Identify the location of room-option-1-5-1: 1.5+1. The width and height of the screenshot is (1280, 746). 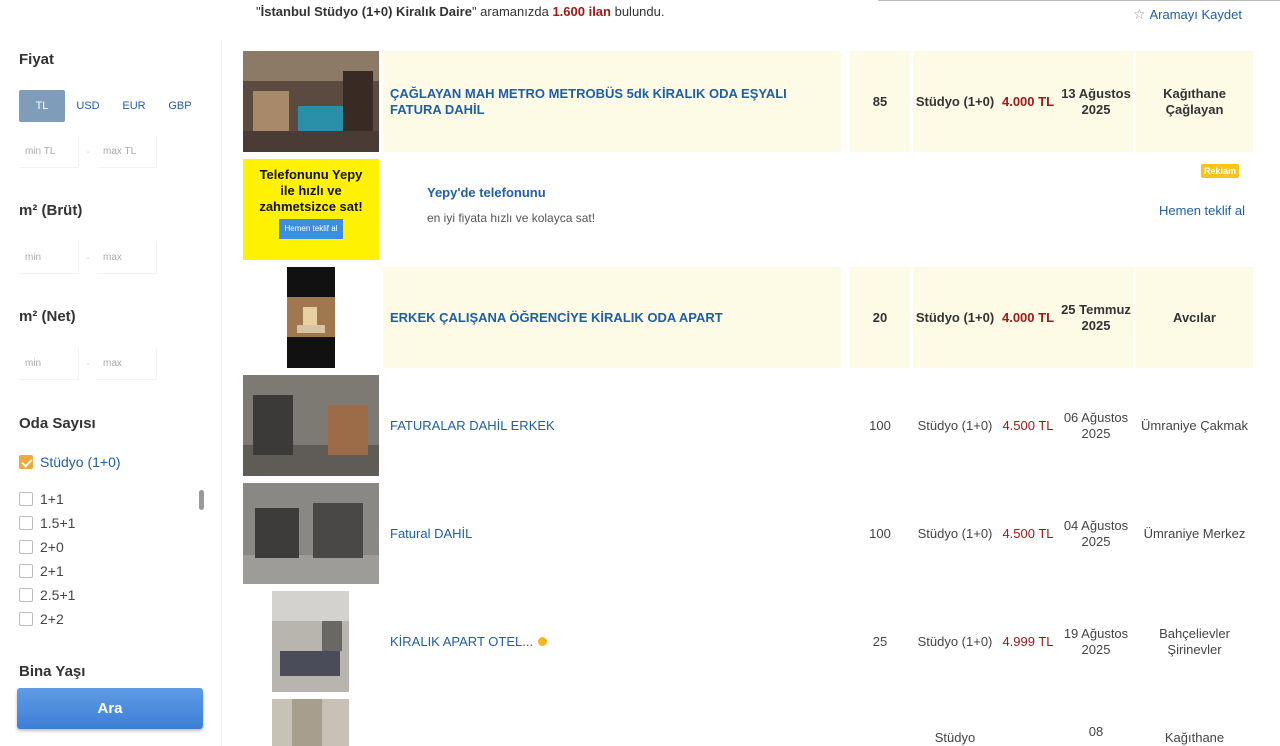
(47, 523).